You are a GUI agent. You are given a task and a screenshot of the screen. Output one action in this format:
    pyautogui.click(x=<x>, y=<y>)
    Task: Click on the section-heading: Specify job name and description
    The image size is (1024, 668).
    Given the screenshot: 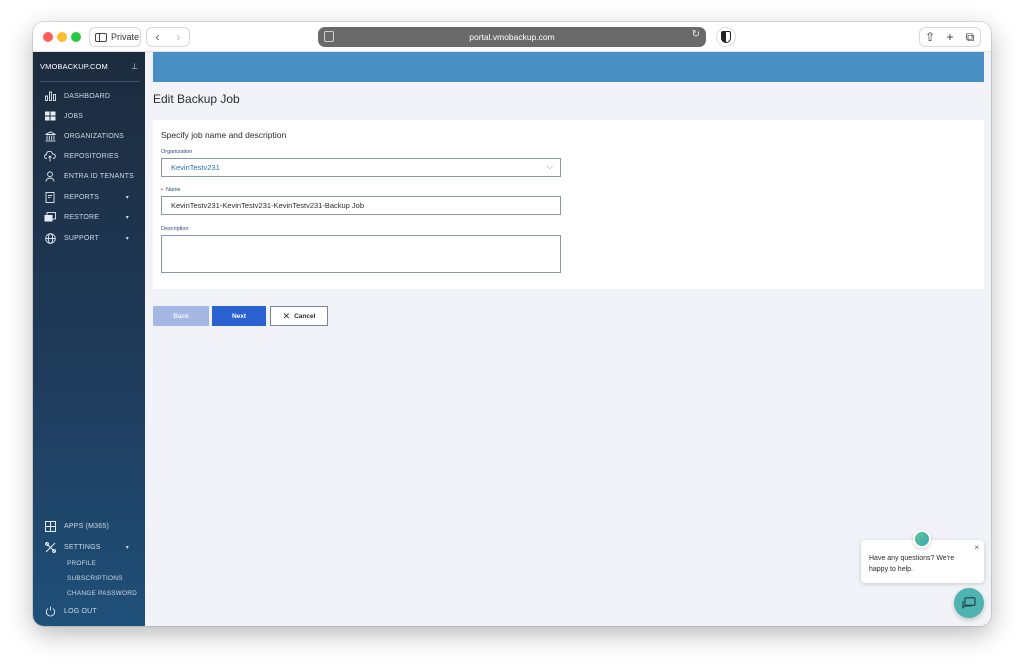 What is the action you would take?
    pyautogui.click(x=224, y=135)
    